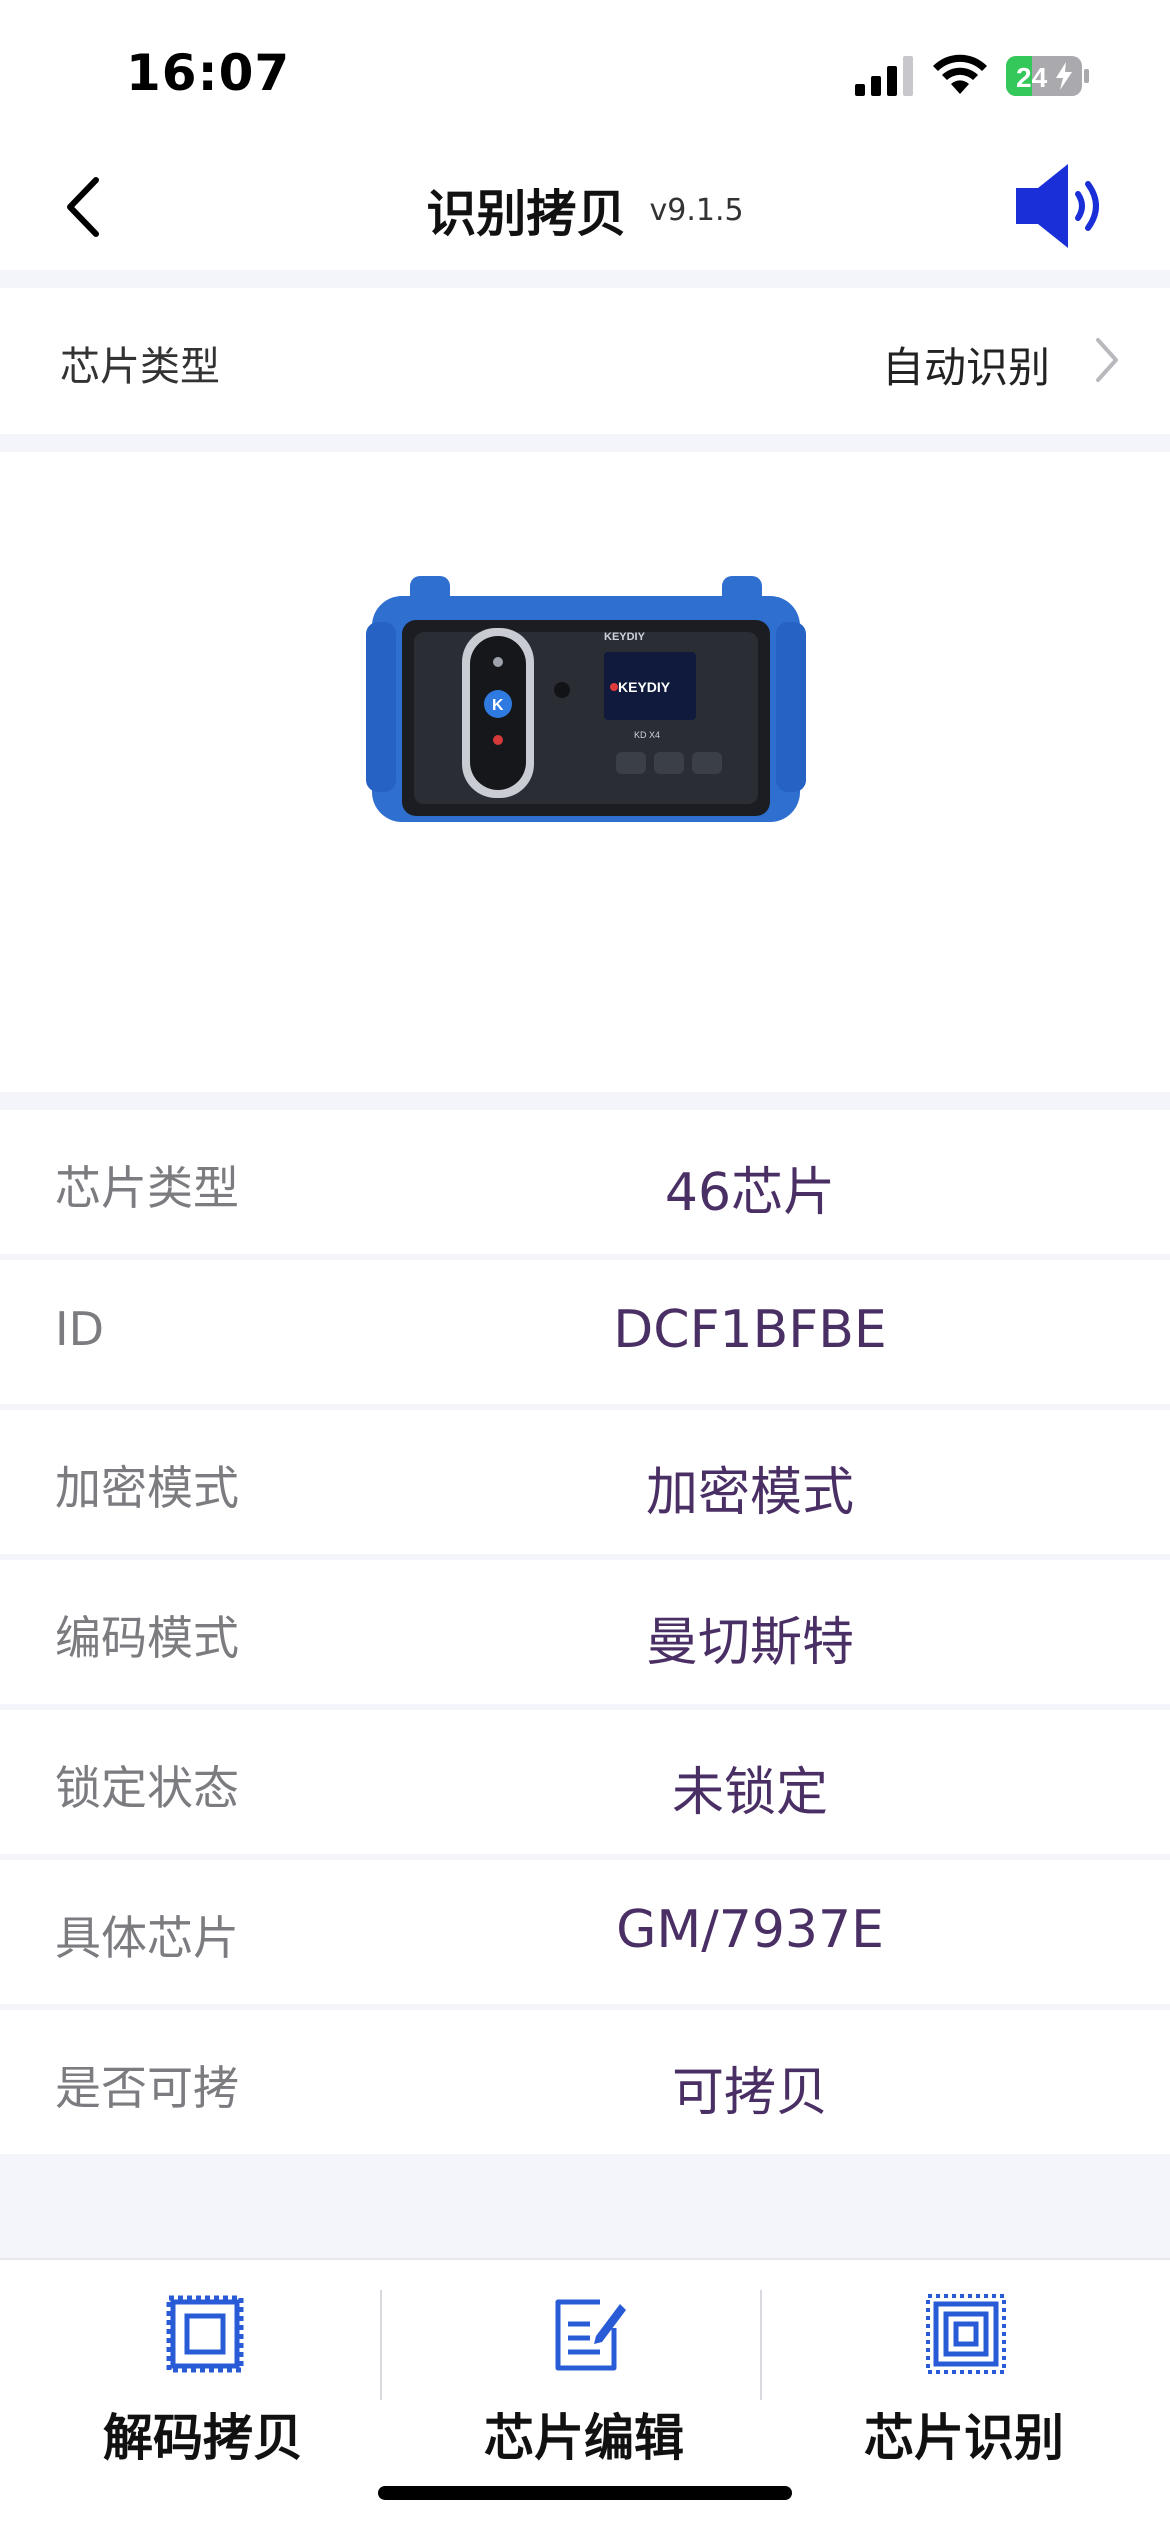 Image resolution: width=1170 pixels, height=2534 pixels. I want to click on app-version: v9.1.5, so click(696, 210).